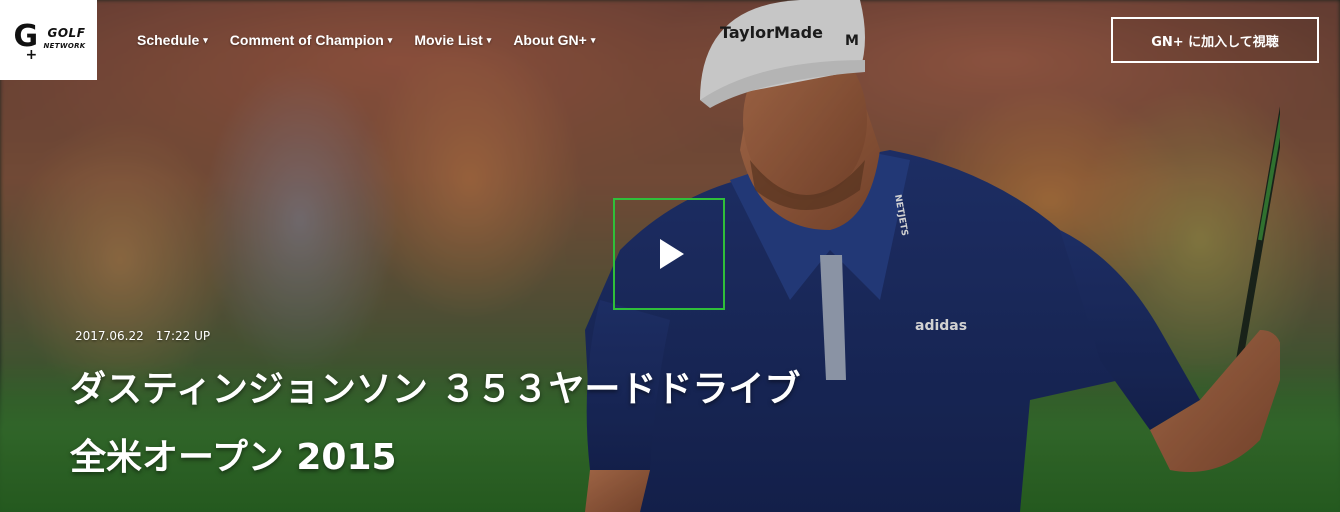  What do you see at coordinates (31, 55) in the screenshot?
I see `logo-plus-symbol: +` at bounding box center [31, 55].